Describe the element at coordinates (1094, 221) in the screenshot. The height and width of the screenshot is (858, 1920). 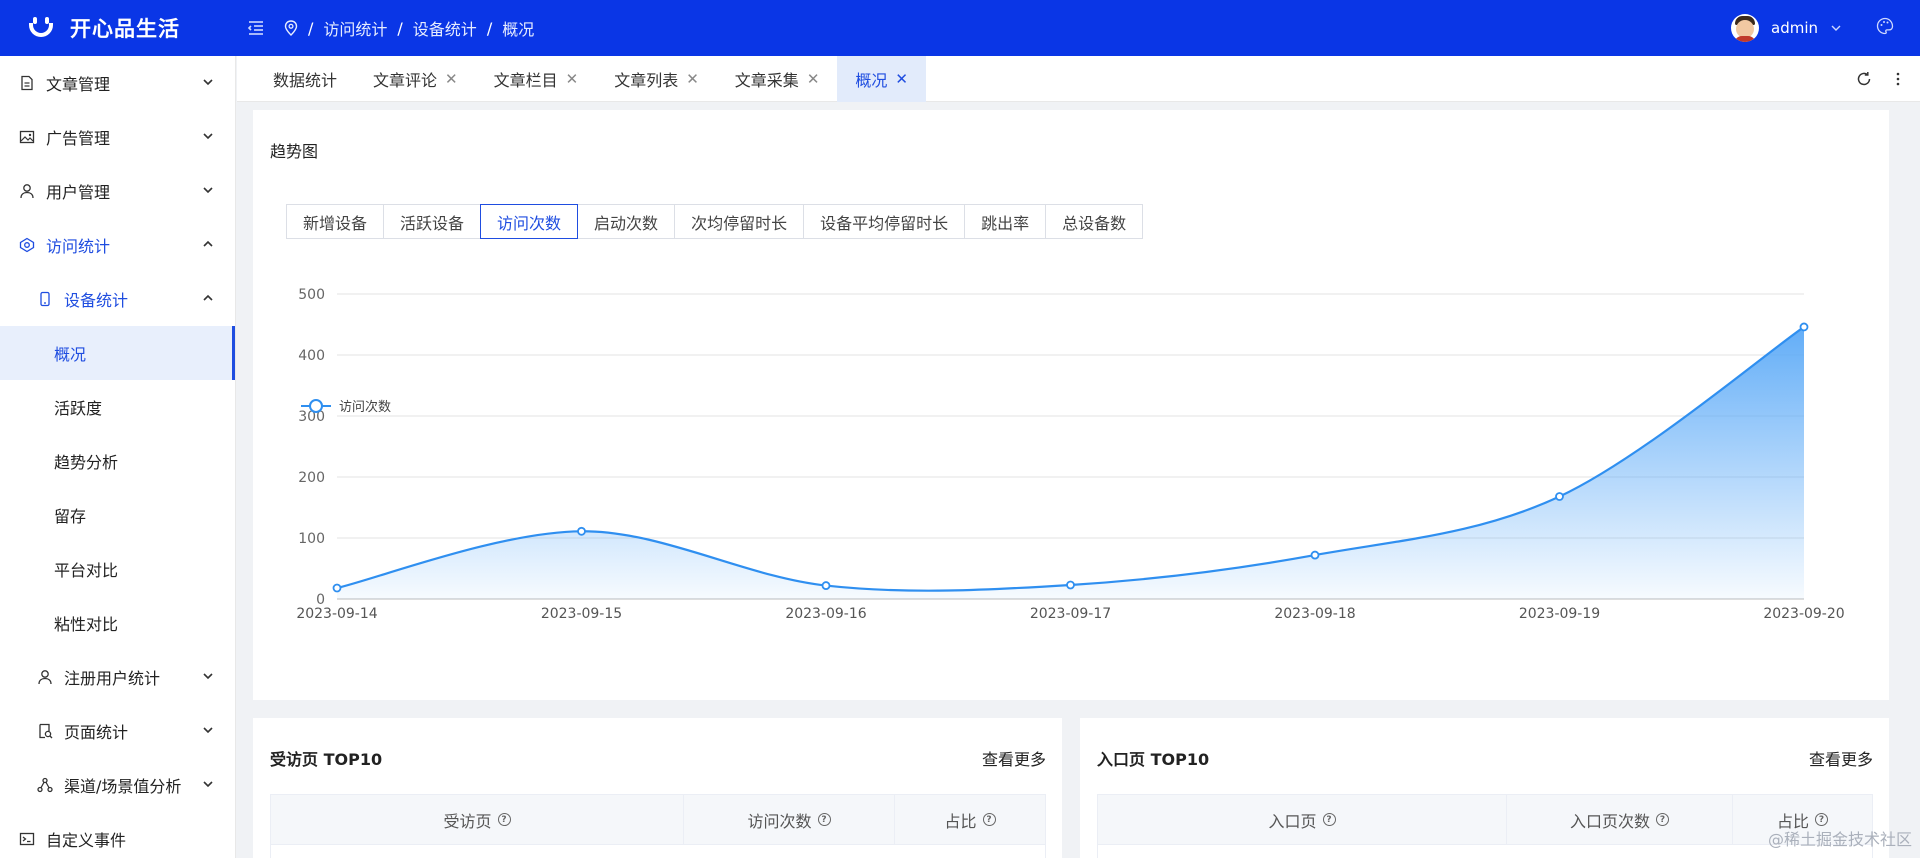
I see `metric-total-devices: 总设备数` at that location.